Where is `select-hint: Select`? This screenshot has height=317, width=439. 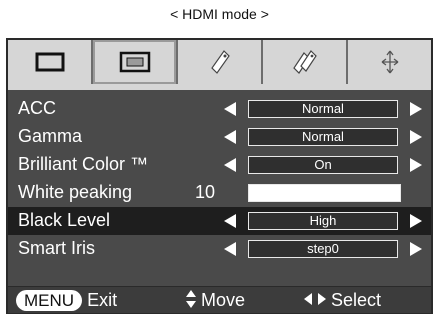 select-hint: Select is located at coordinates (342, 300).